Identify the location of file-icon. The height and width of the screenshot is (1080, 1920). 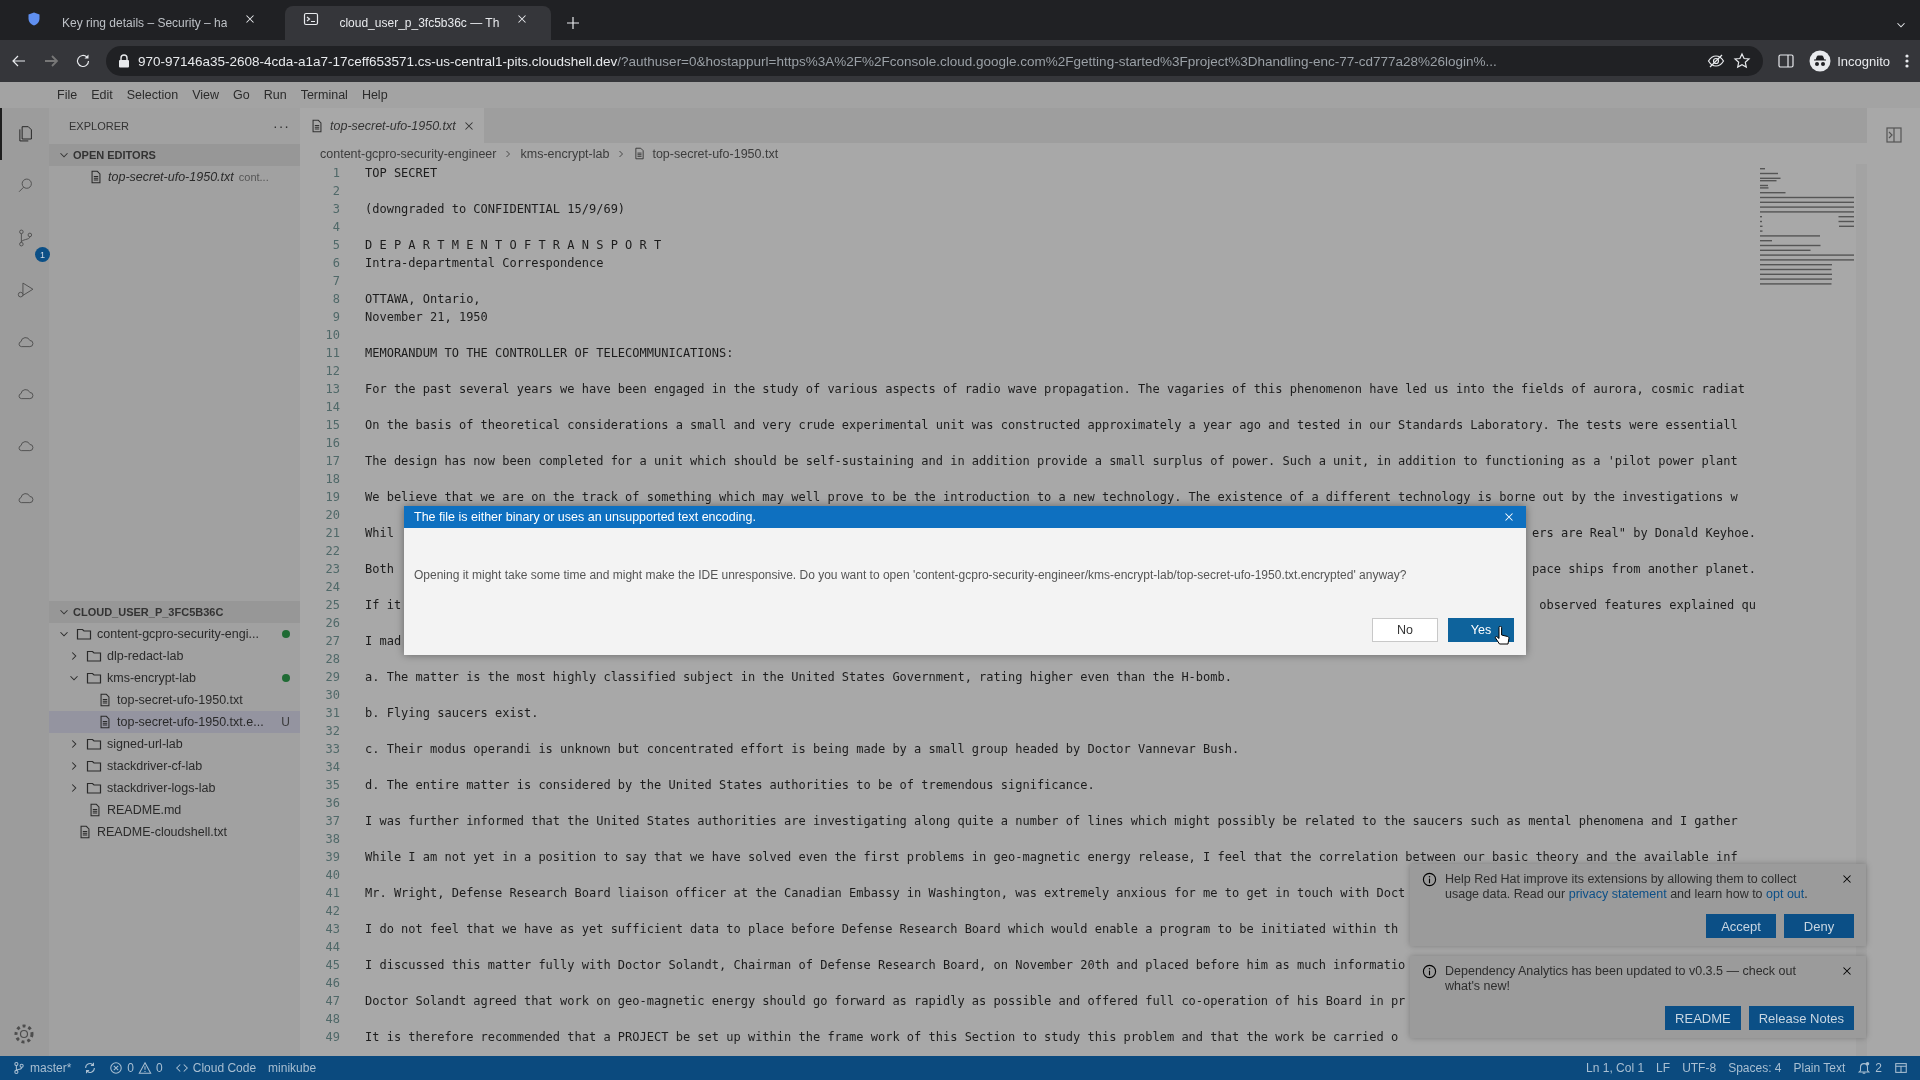
(640, 153).